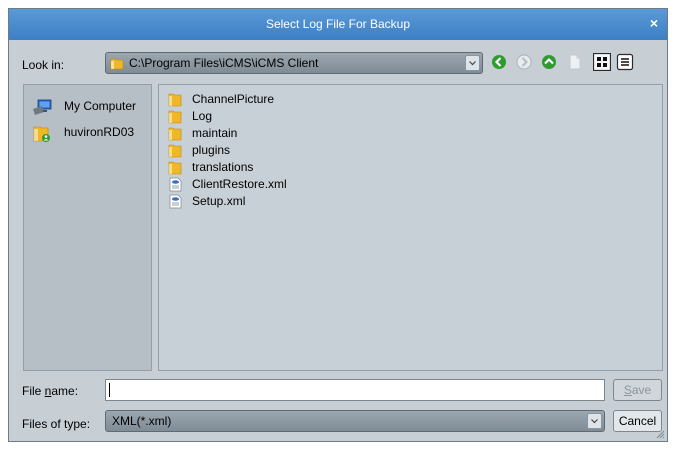 The image size is (676, 449). What do you see at coordinates (219, 201) in the screenshot?
I see `file-name: Setup.xml` at bounding box center [219, 201].